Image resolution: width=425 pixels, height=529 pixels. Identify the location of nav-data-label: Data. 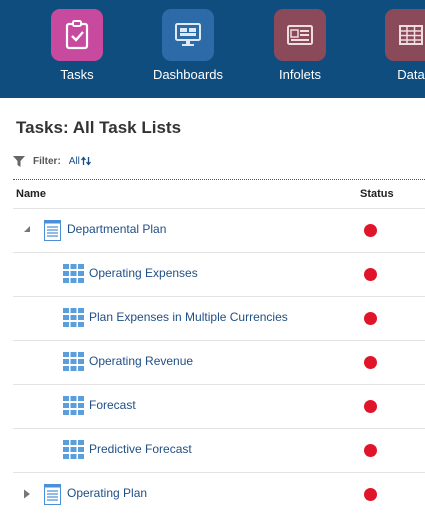
(411, 74).